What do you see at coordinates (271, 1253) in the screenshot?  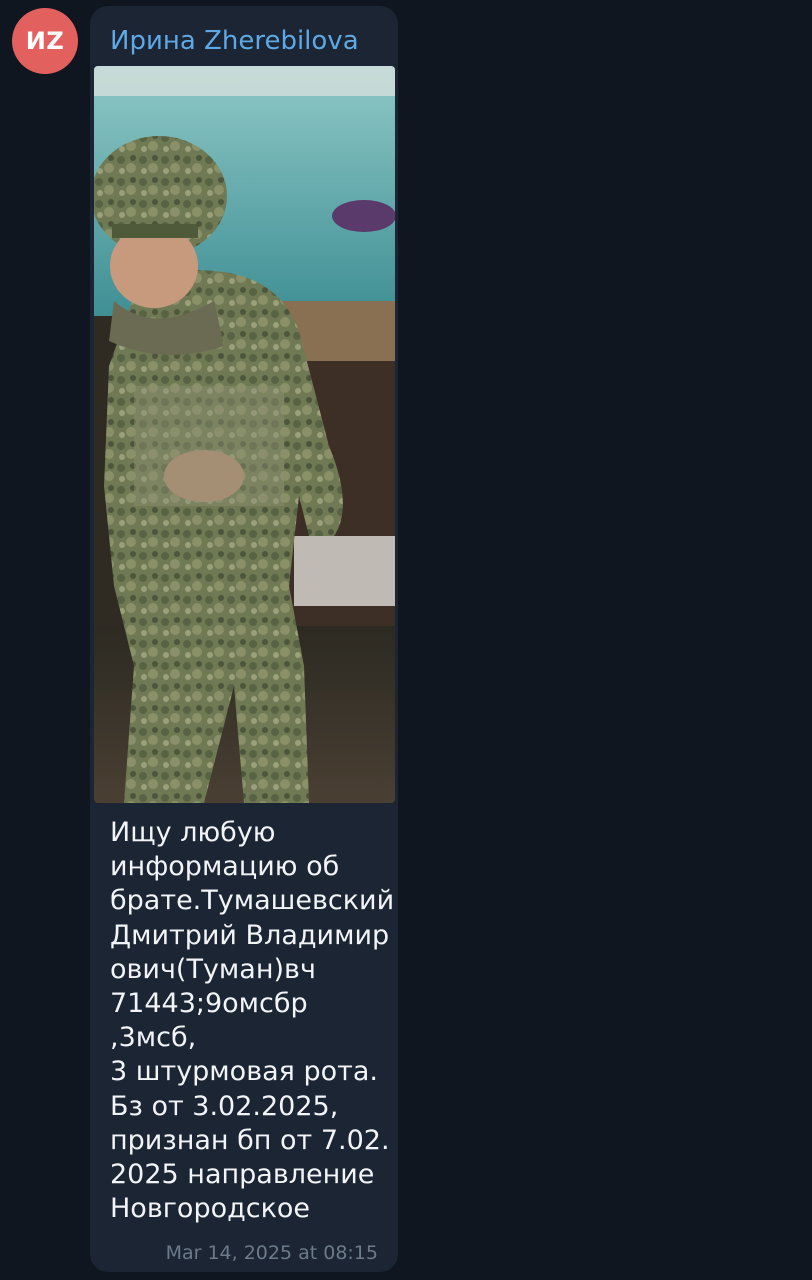 I see `message-timestamp: Mar 14, 2025 at 08:15` at bounding box center [271, 1253].